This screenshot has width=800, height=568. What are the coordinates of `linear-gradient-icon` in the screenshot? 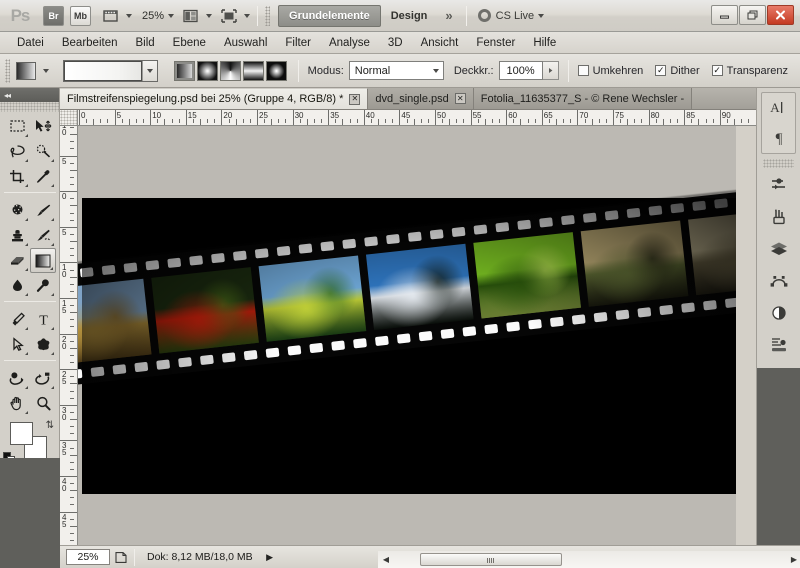 It's located at (184, 70).